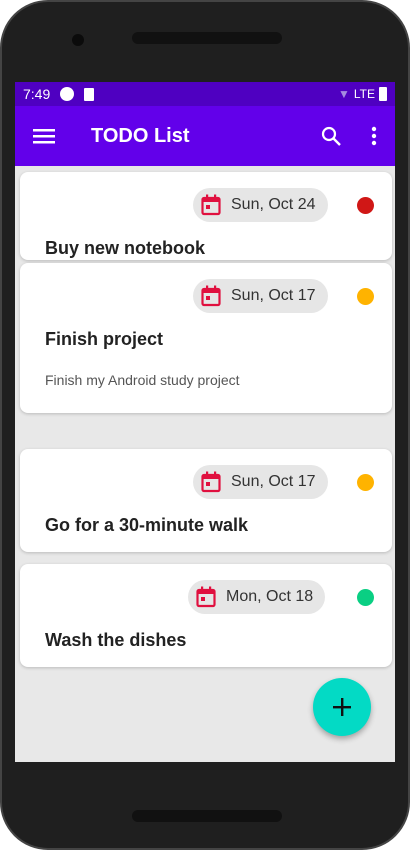 This screenshot has height=850, width=410. Describe the element at coordinates (78, 40) in the screenshot. I see `camera` at that location.